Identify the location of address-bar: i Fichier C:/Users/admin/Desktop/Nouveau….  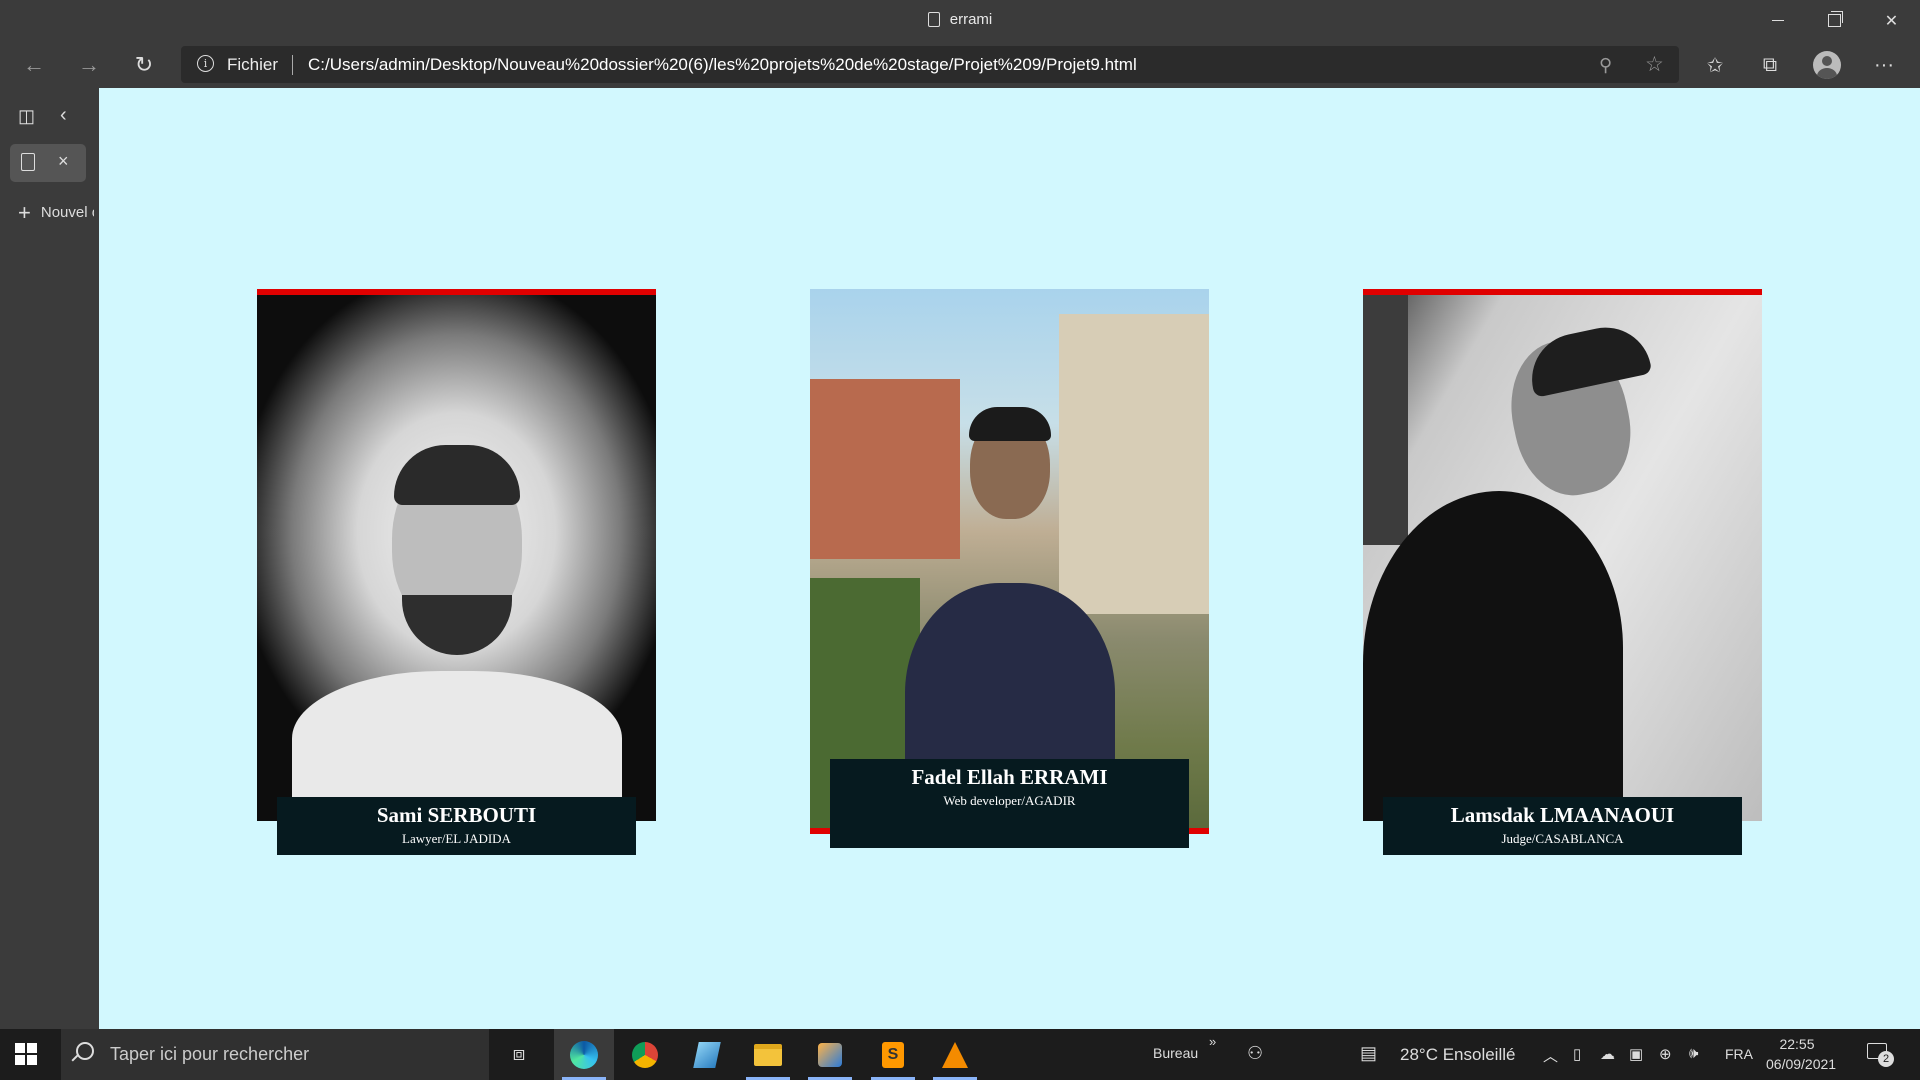
(930, 64).